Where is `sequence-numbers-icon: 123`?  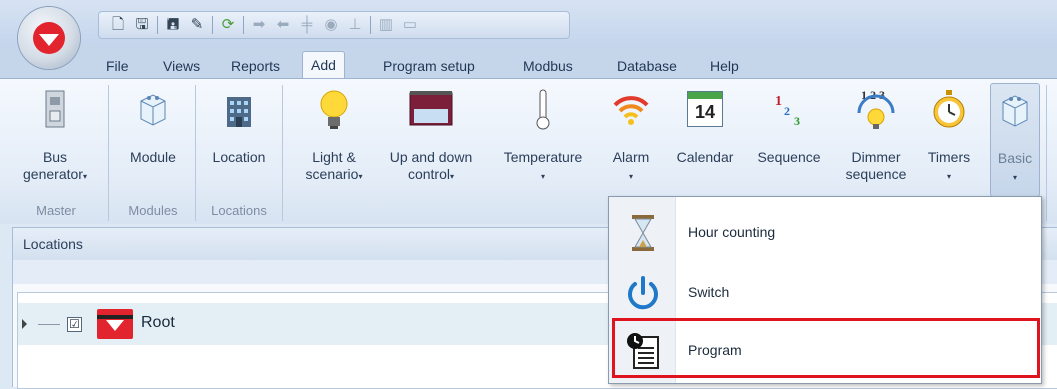
sequence-numbers-icon: 123 is located at coordinates (787, 111).